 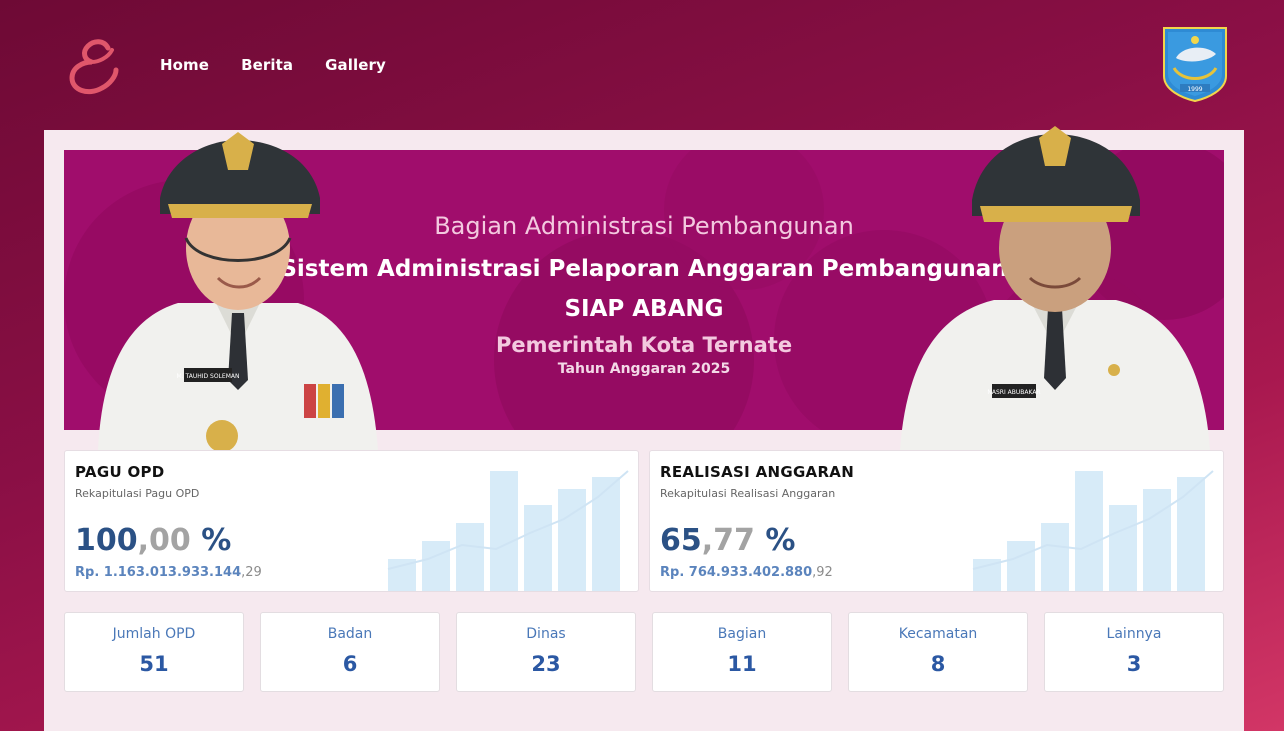 What do you see at coordinates (350, 634) in the screenshot?
I see `count-label: Badan` at bounding box center [350, 634].